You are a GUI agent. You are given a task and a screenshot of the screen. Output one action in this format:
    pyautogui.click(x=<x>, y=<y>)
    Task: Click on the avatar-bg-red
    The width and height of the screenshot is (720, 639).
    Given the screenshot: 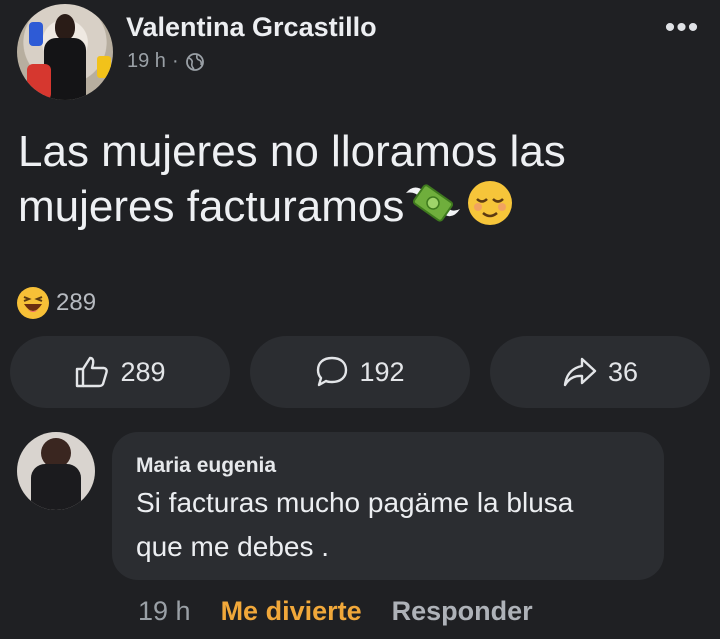 What is the action you would take?
    pyautogui.click(x=39, y=82)
    